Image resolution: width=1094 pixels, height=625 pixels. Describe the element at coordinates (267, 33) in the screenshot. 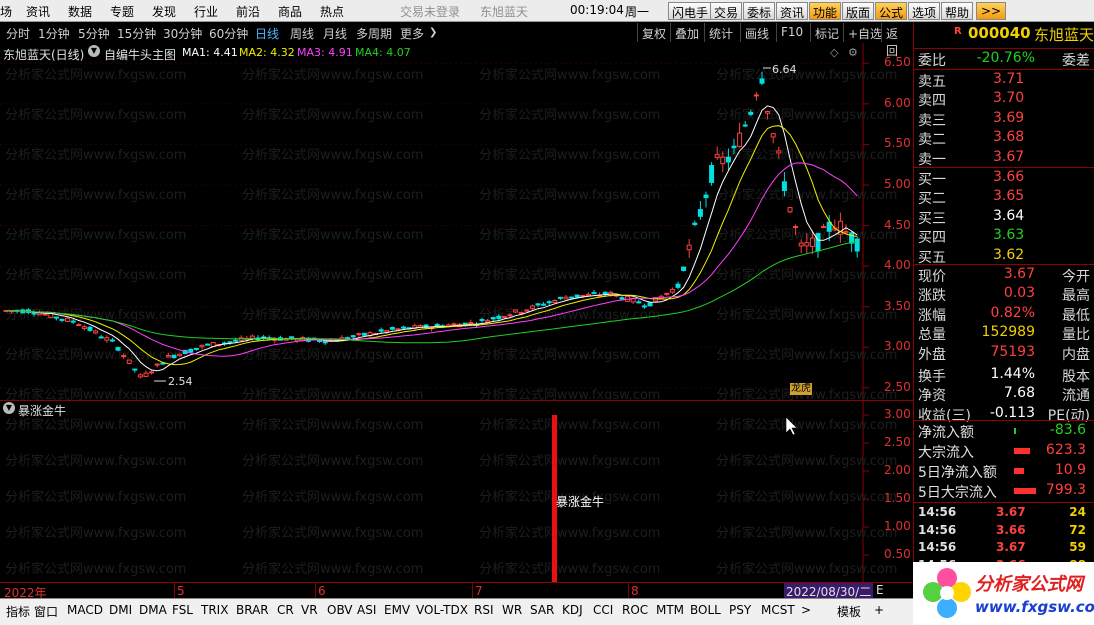

I see `period-tab-daily: 日线` at that location.